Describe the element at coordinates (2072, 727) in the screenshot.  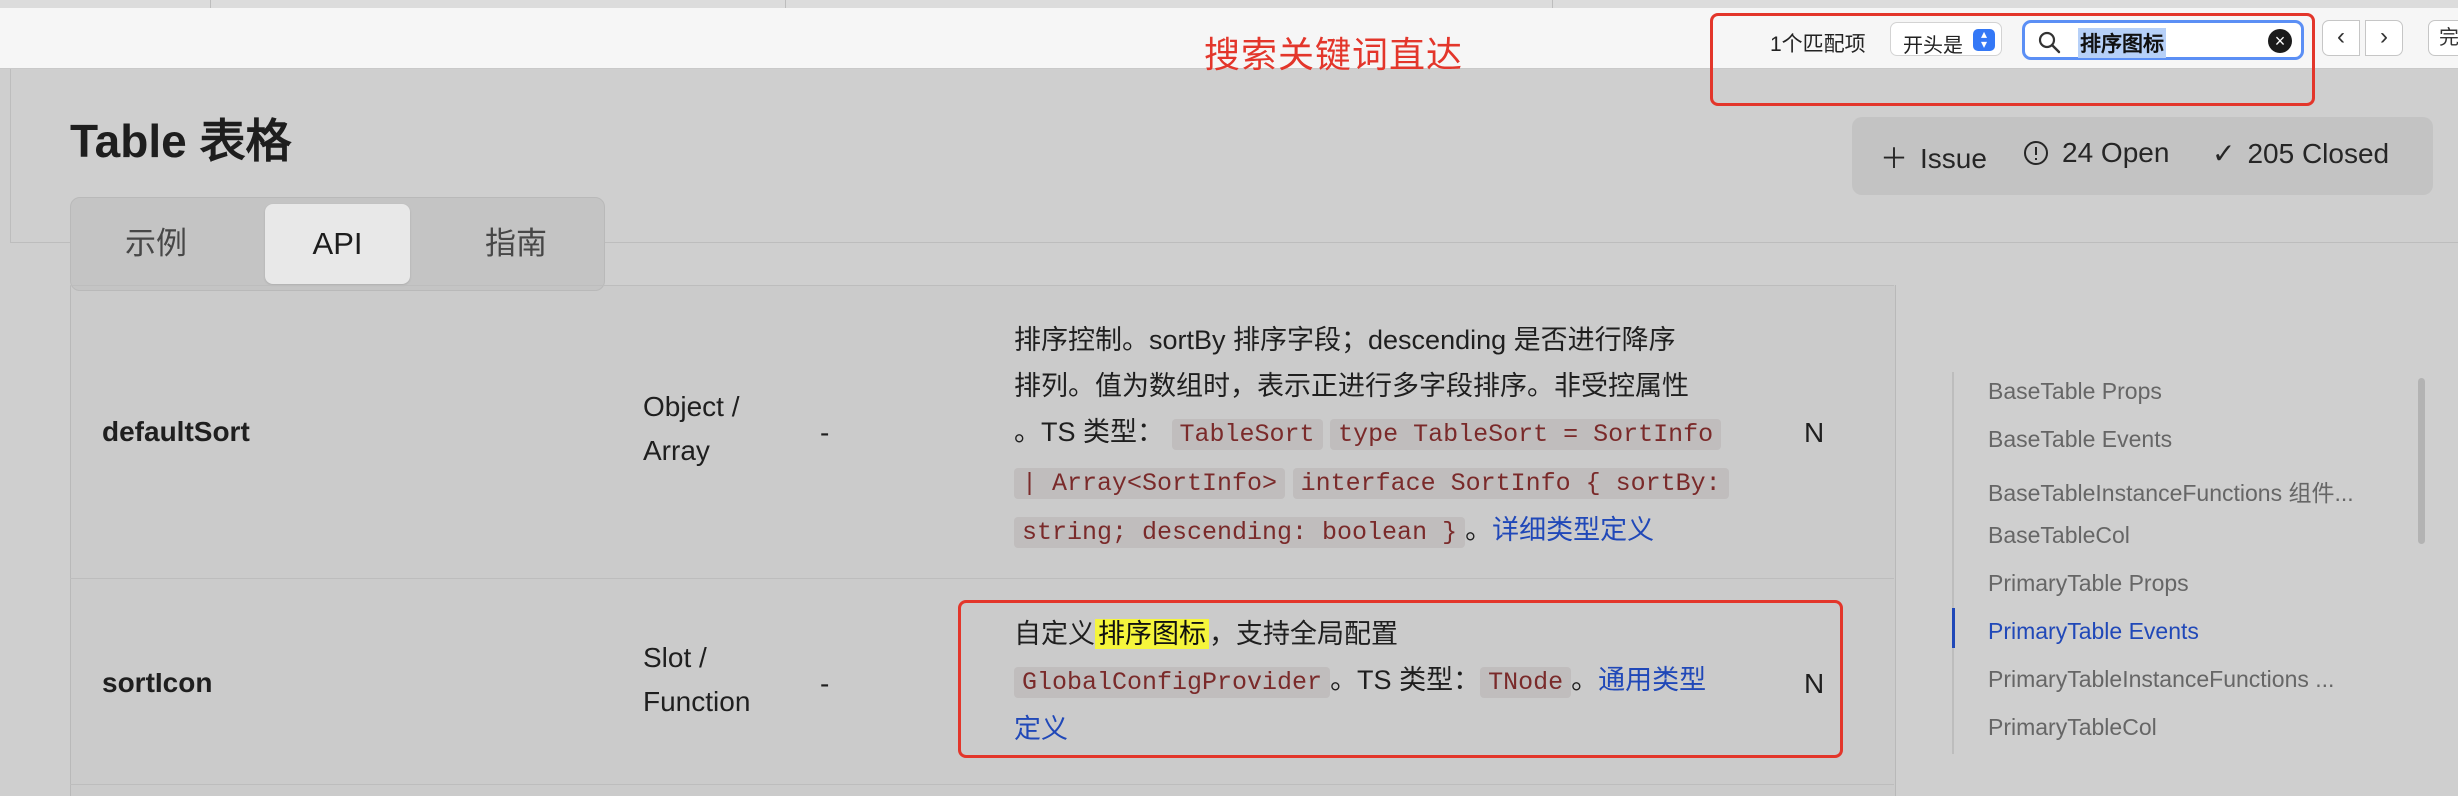
I see `toc-item: PrimaryTableCol` at that location.